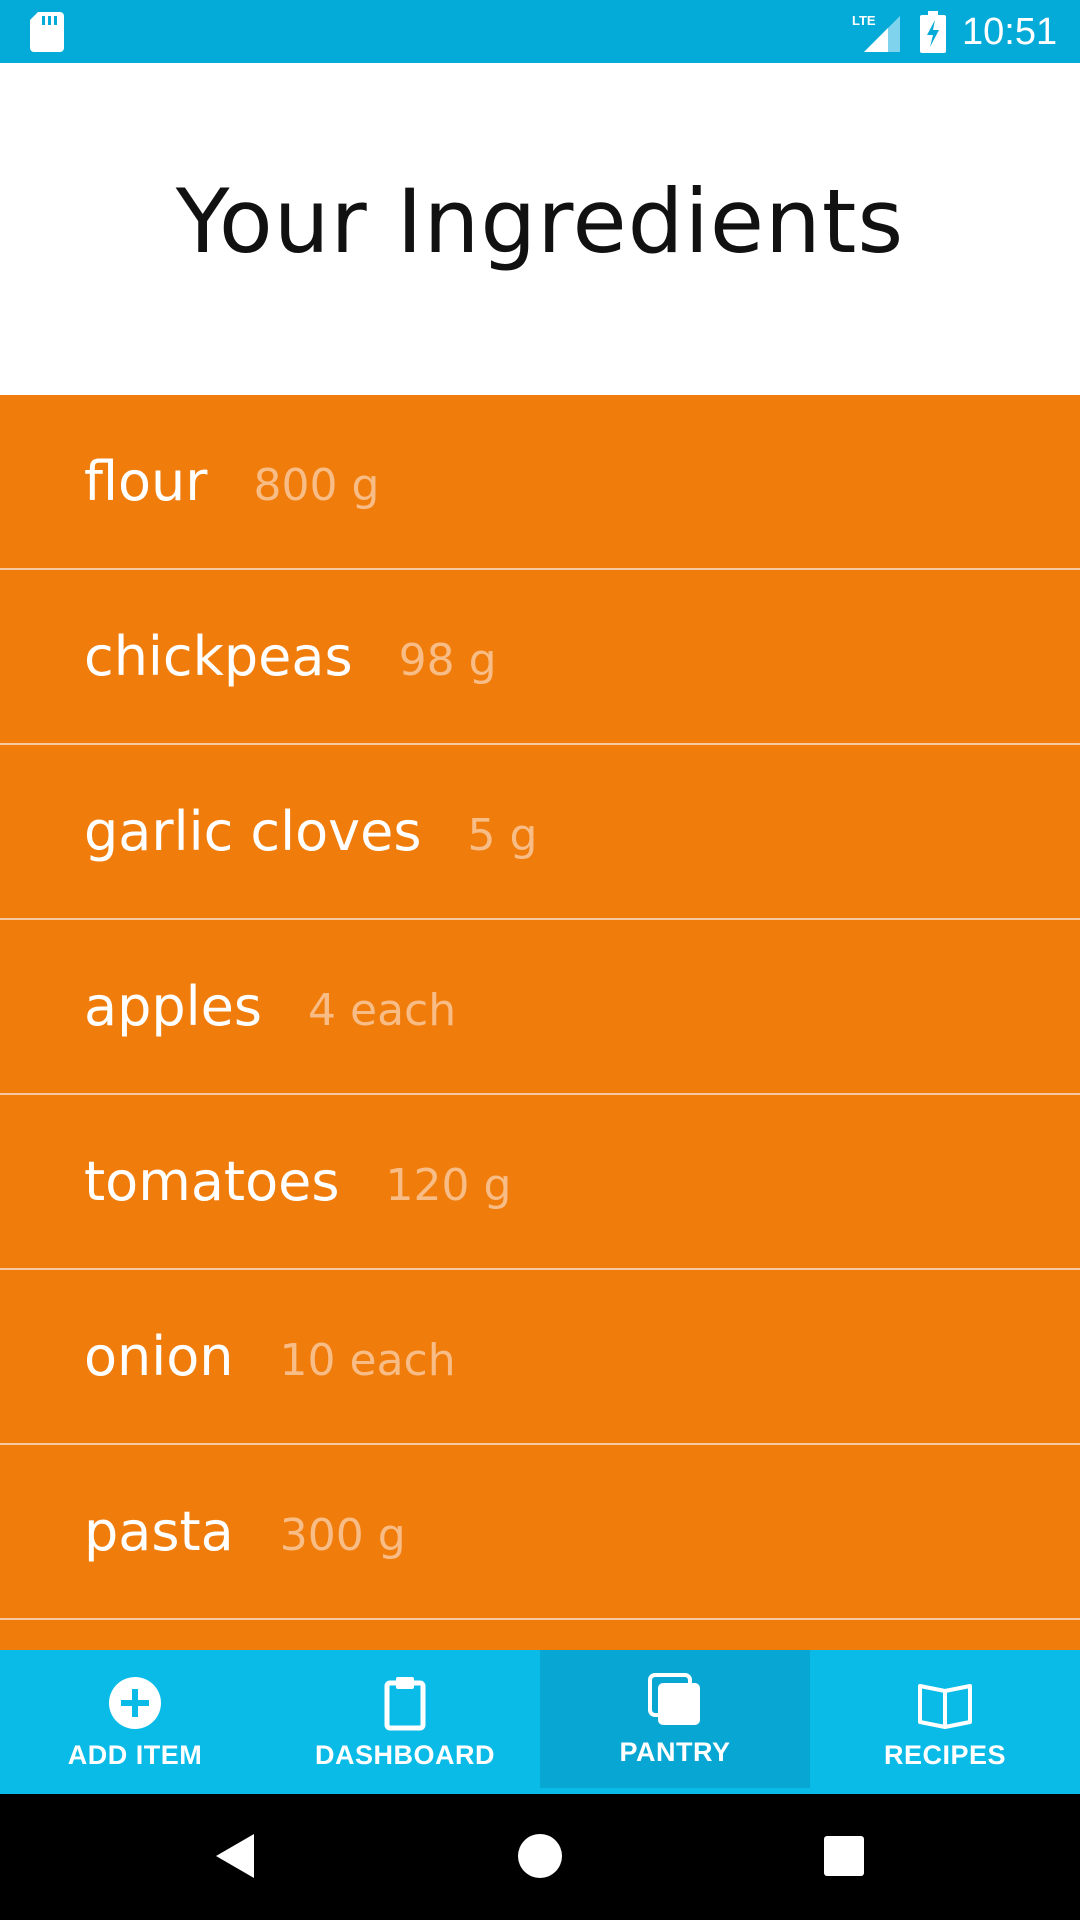  I want to click on sd-card-icon, so click(47, 32).